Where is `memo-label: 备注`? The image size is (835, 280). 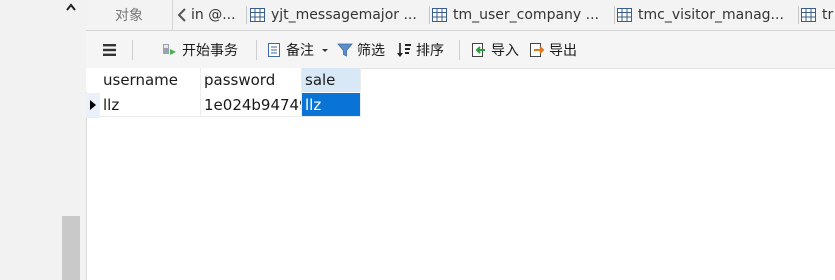
memo-label: 备注 is located at coordinates (300, 50).